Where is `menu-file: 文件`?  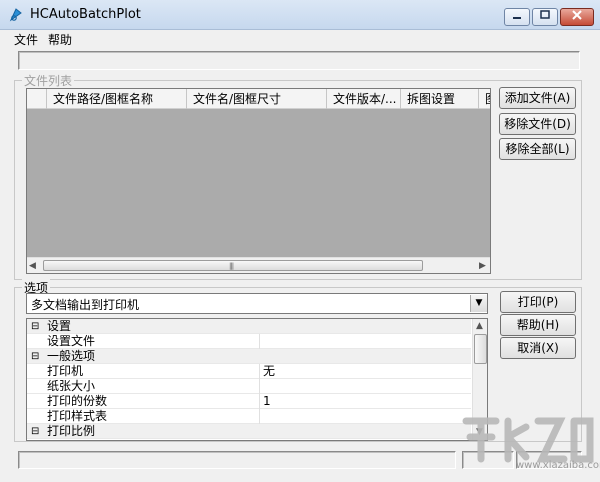 menu-file: 文件 is located at coordinates (26, 39).